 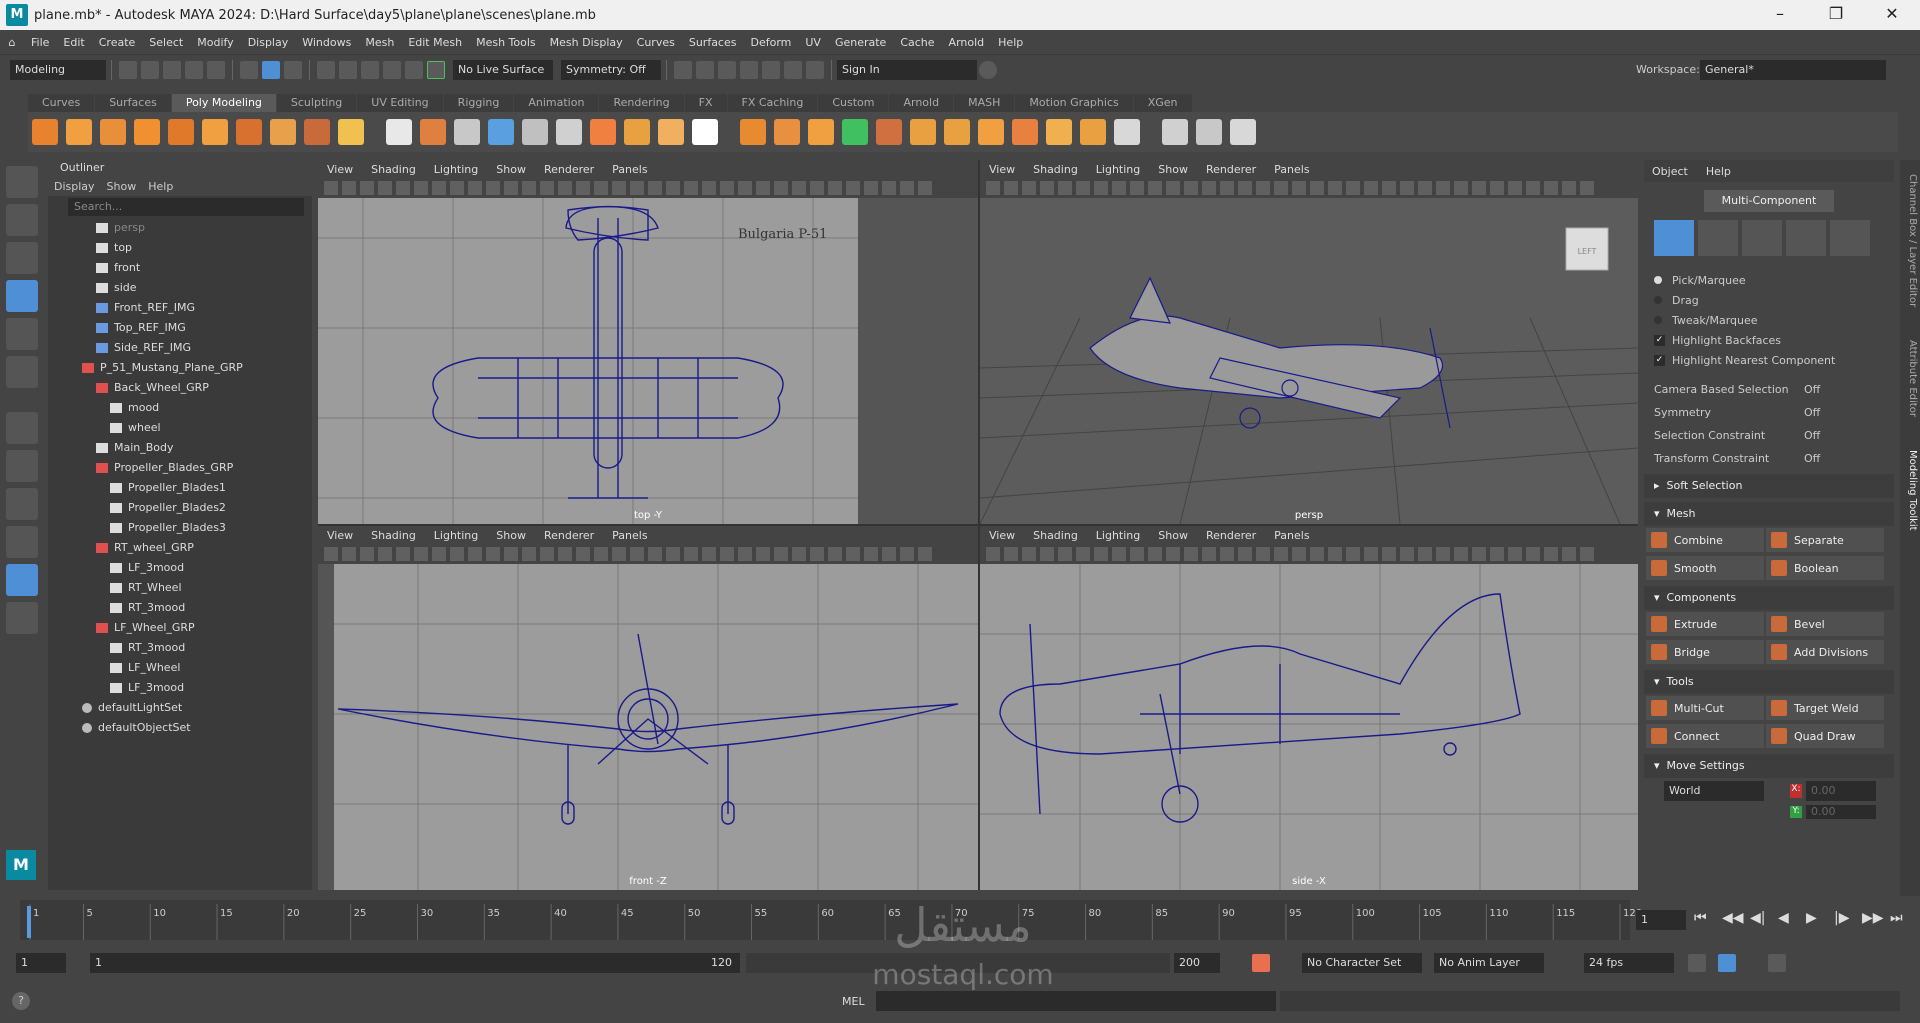 I want to click on add-divisions-button: Add Divisions, so click(x=1825, y=652).